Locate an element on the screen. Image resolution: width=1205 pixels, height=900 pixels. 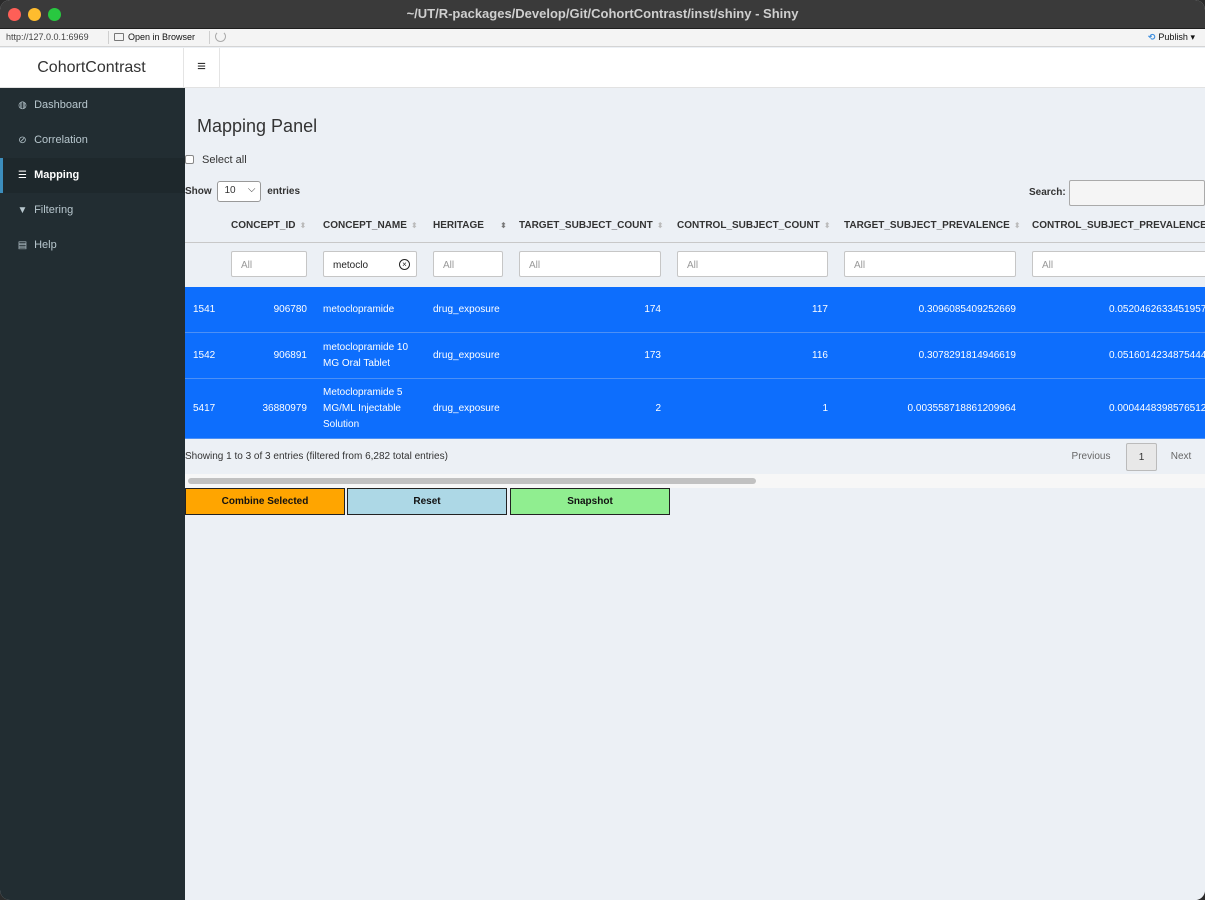
control-count-cell: 117 is located at coordinates (820, 309).